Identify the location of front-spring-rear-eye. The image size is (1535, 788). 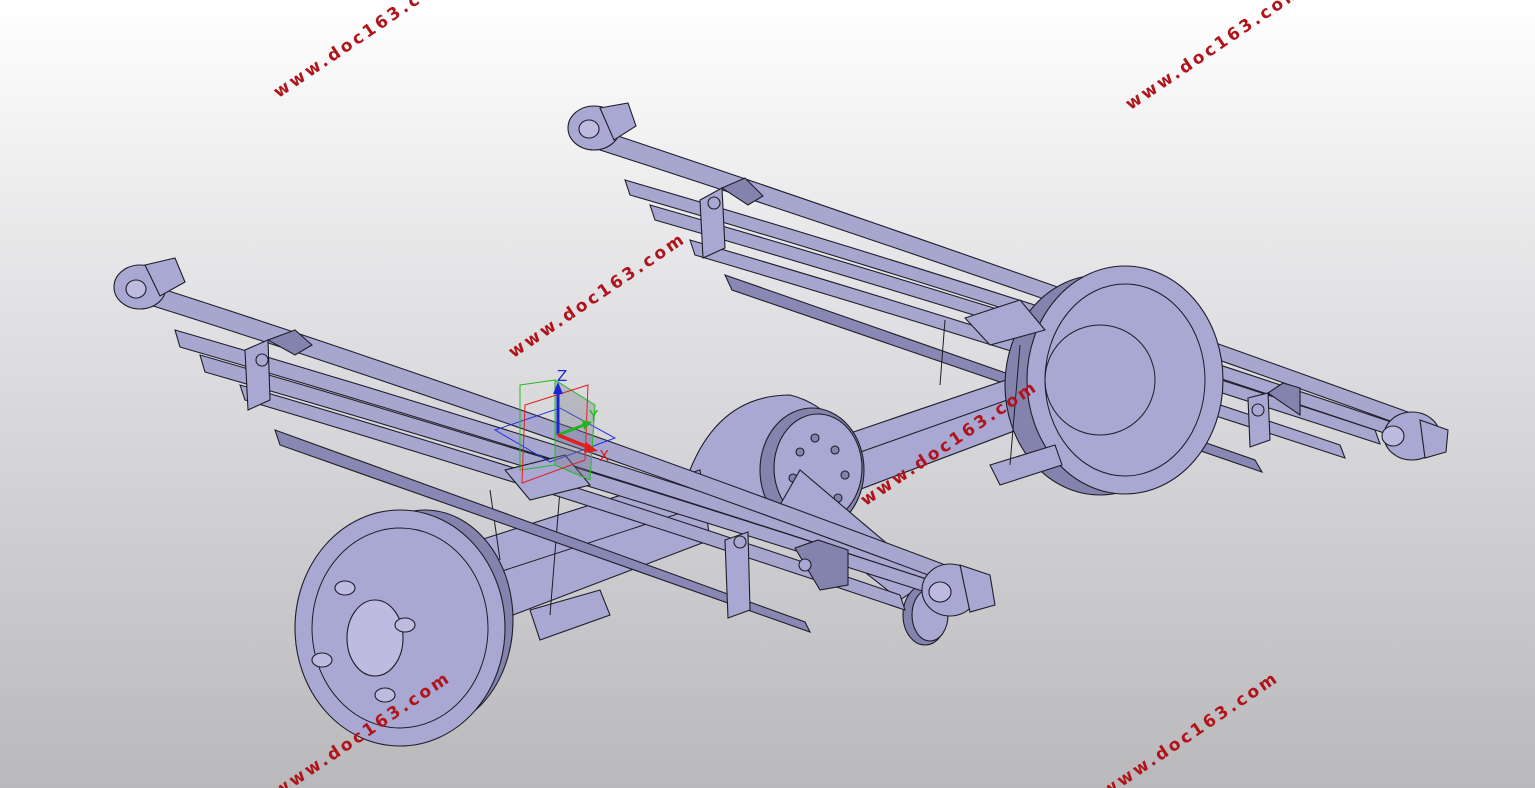
(958, 590).